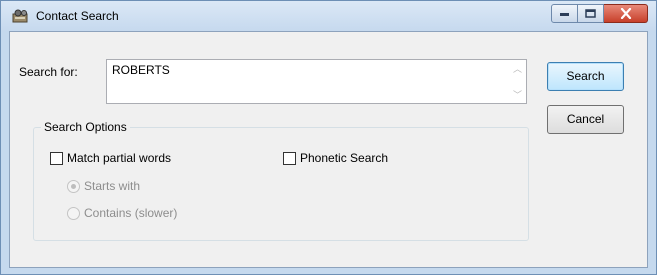 This screenshot has width=657, height=275. I want to click on scroll-down-icon: ﹀, so click(517, 94).